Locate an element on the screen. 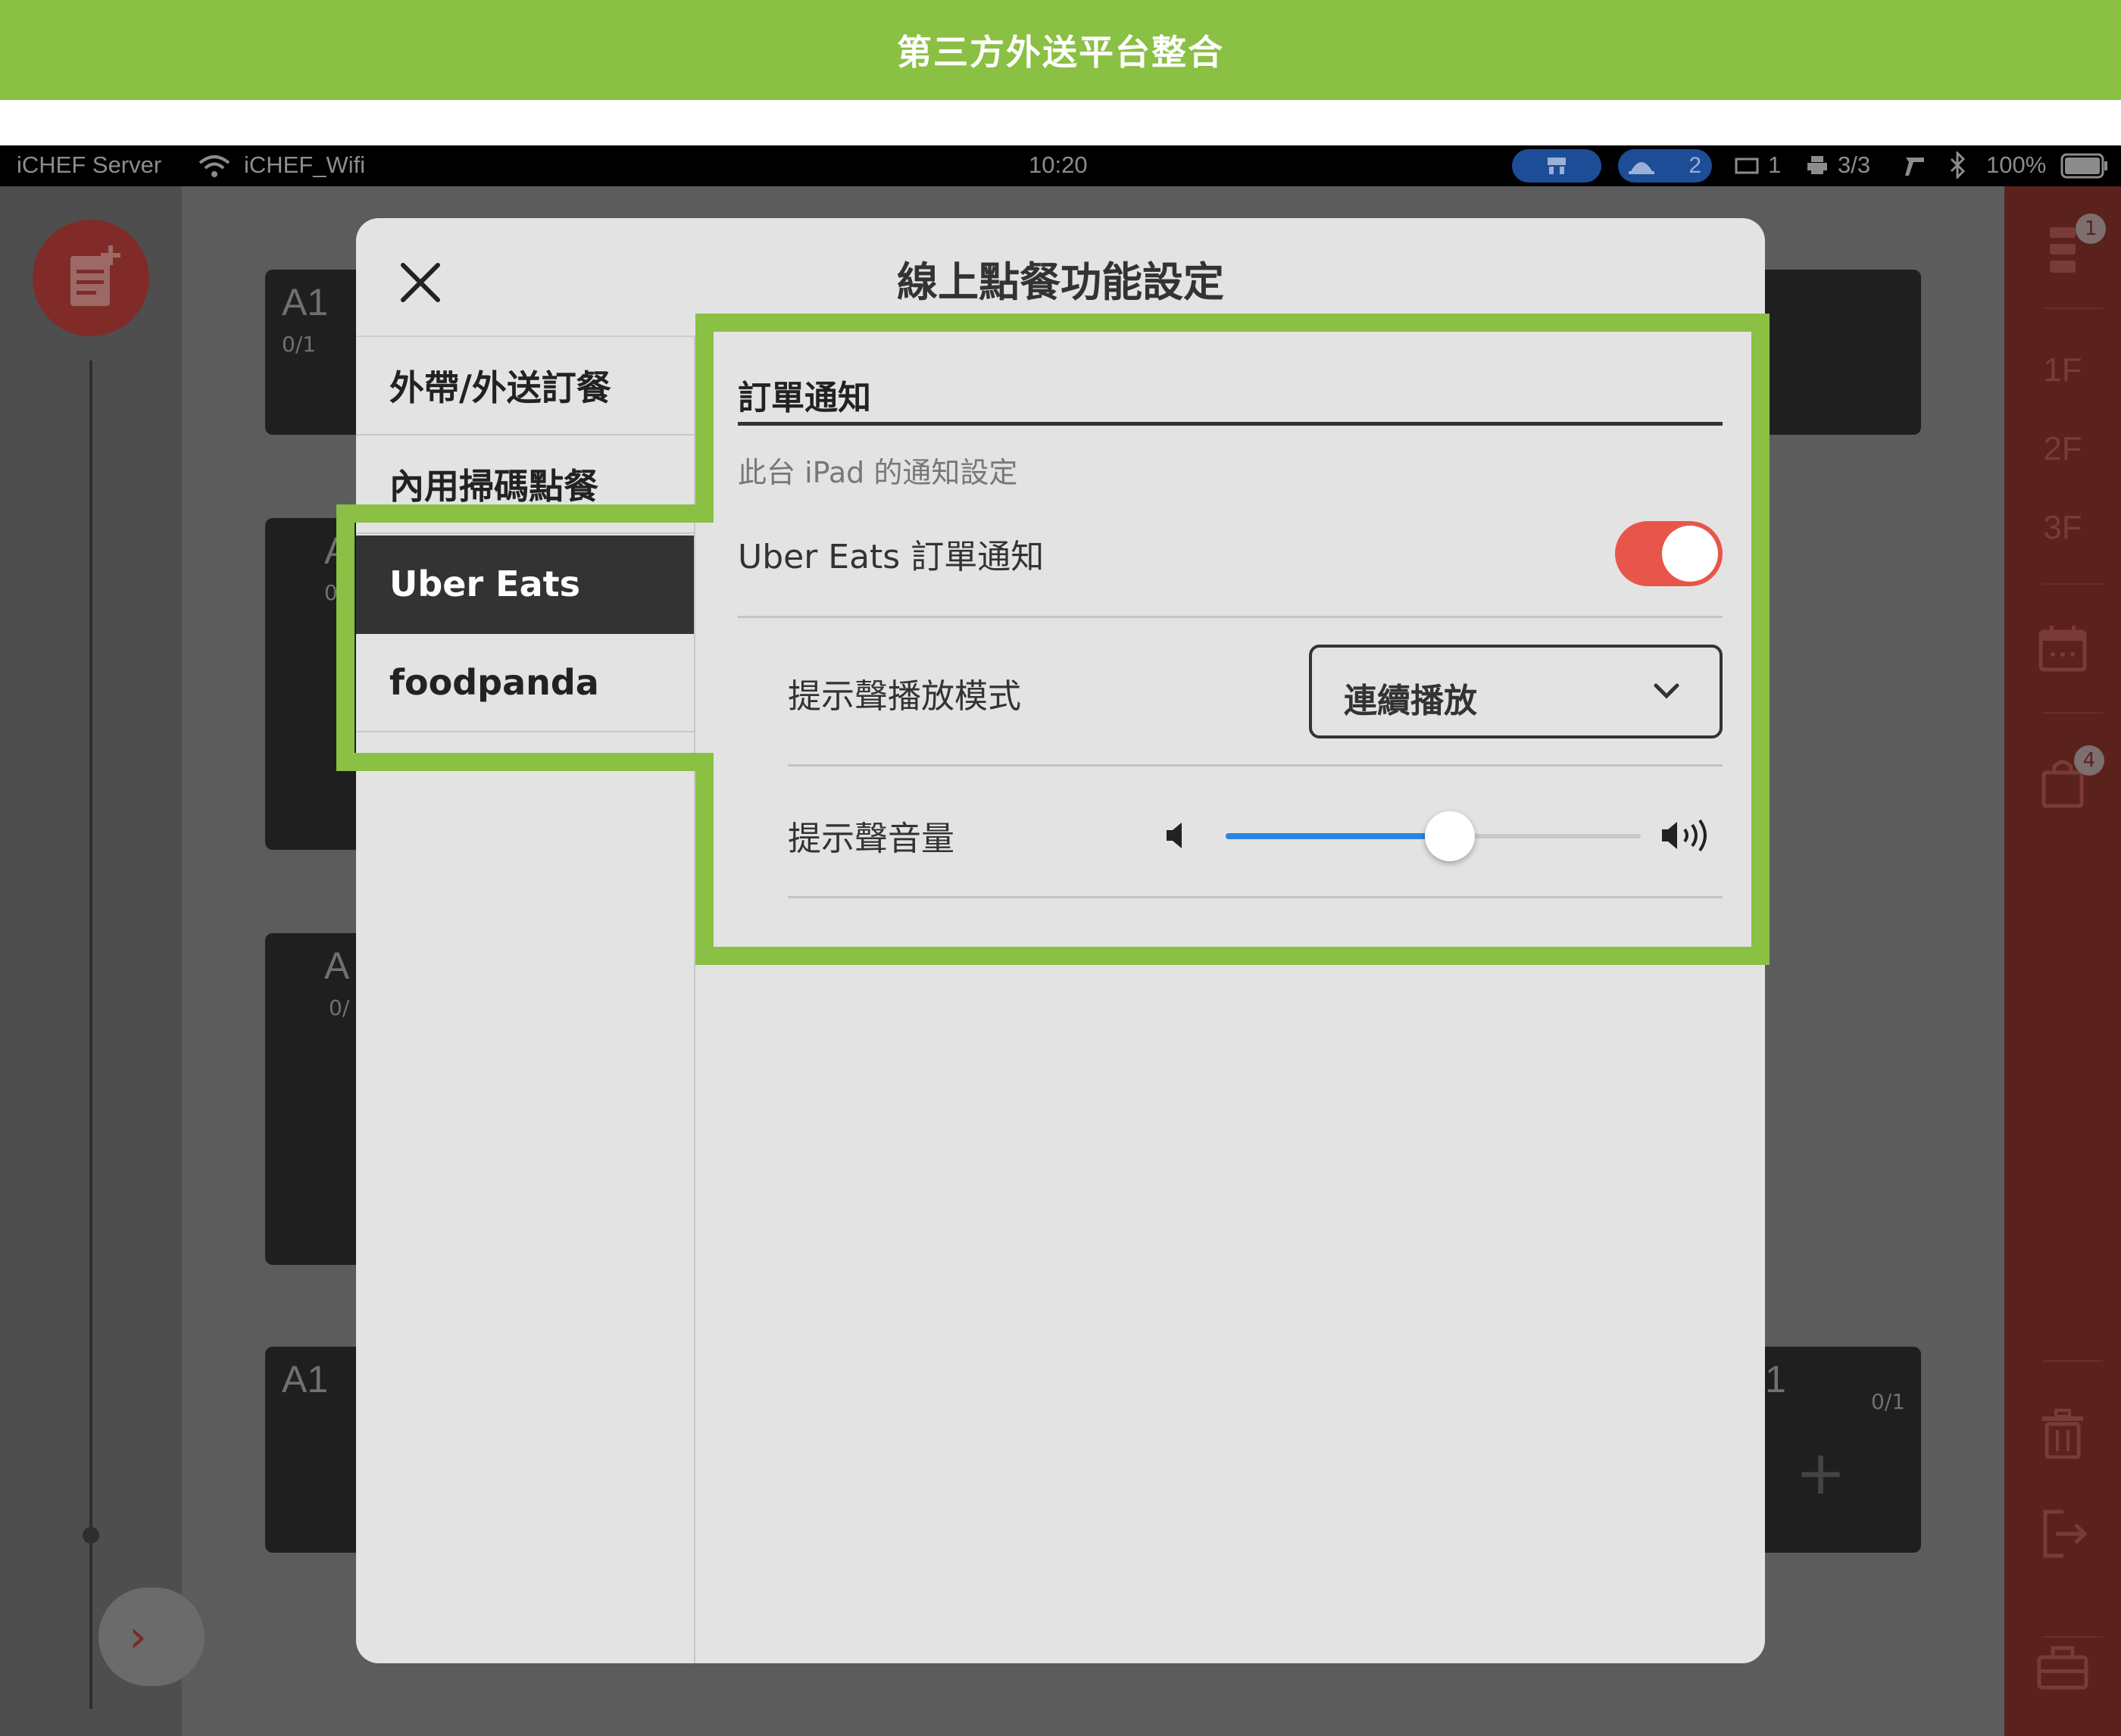 The height and width of the screenshot is (1736, 2121). sidebar-item-uber-eats: Uber Eats is located at coordinates (525, 584).